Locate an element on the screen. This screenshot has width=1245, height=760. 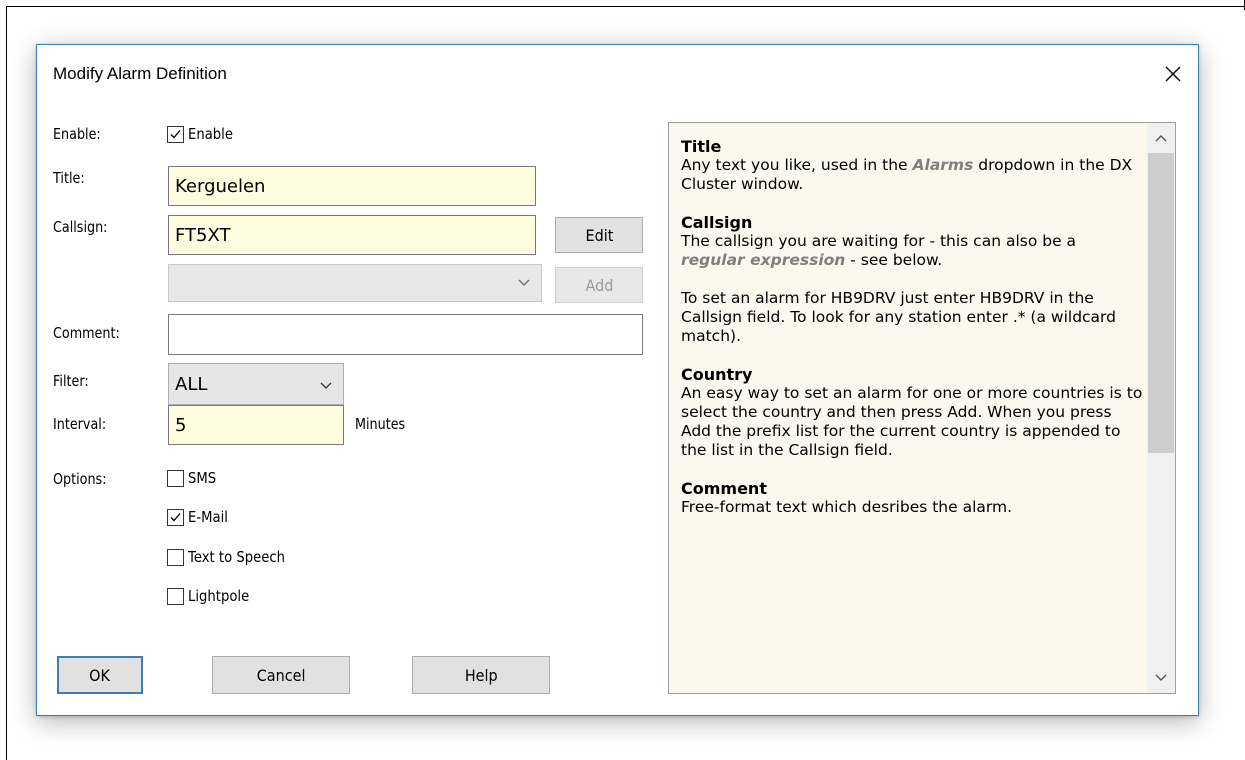
enable-label: Enable: is located at coordinates (77, 134).